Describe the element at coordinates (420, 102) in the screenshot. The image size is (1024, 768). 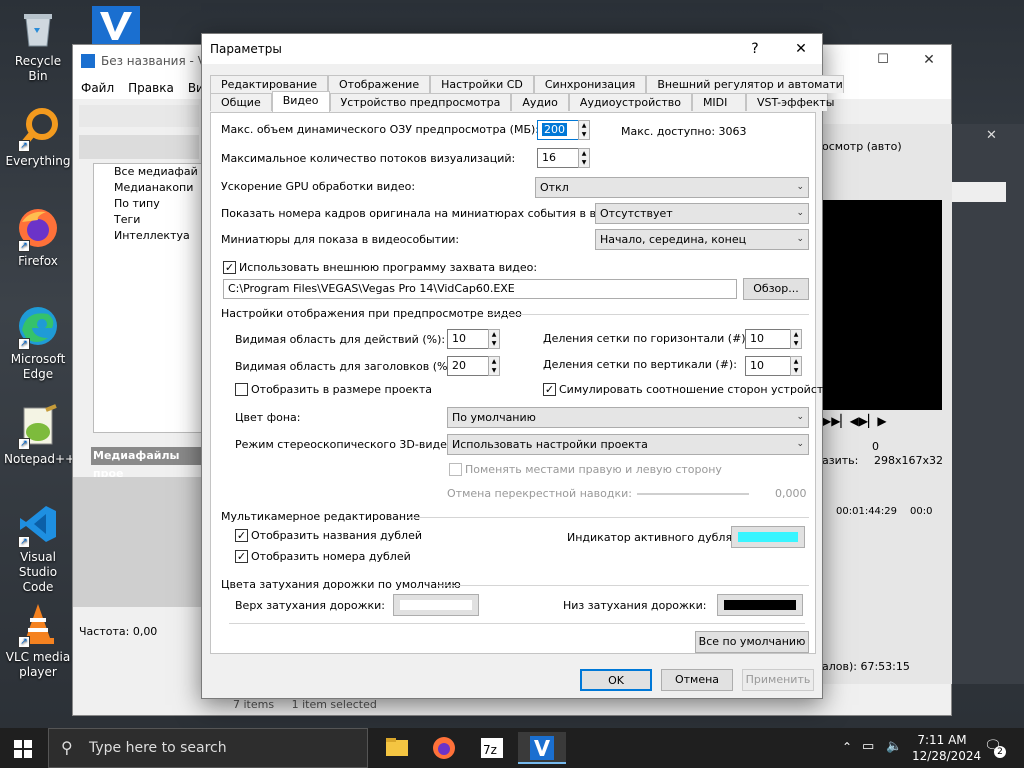
I see `tab-preview-device: Устройство предпросмотра` at that location.